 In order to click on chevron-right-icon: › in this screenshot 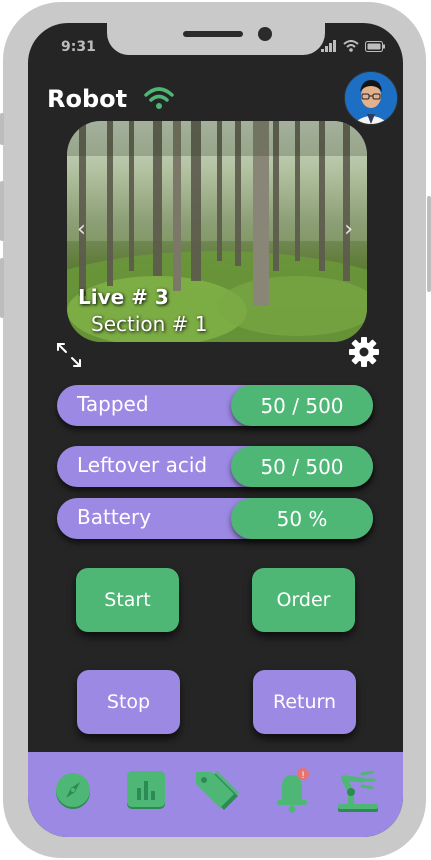, I will do `click(348, 229)`.